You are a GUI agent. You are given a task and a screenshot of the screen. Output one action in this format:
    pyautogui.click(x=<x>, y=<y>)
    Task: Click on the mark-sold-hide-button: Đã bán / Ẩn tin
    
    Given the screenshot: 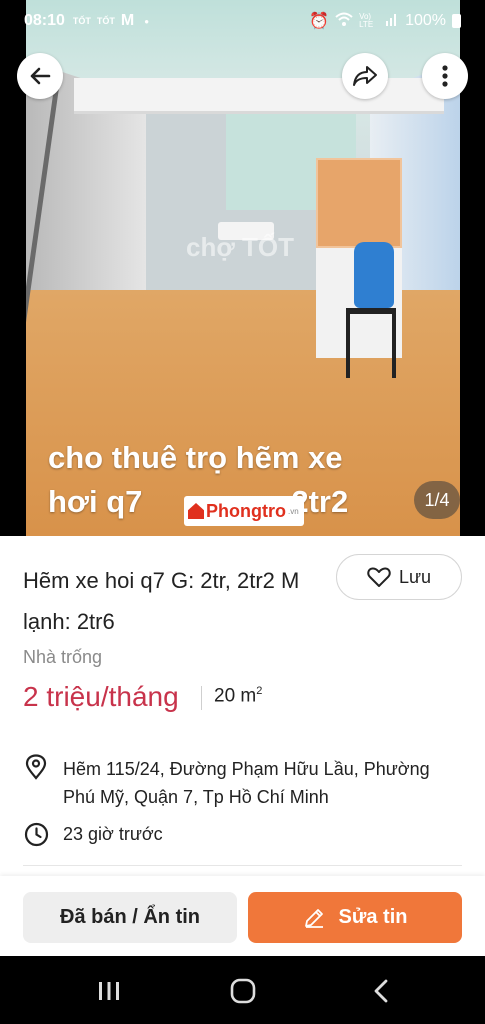 What is the action you would take?
    pyautogui.click(x=130, y=917)
    